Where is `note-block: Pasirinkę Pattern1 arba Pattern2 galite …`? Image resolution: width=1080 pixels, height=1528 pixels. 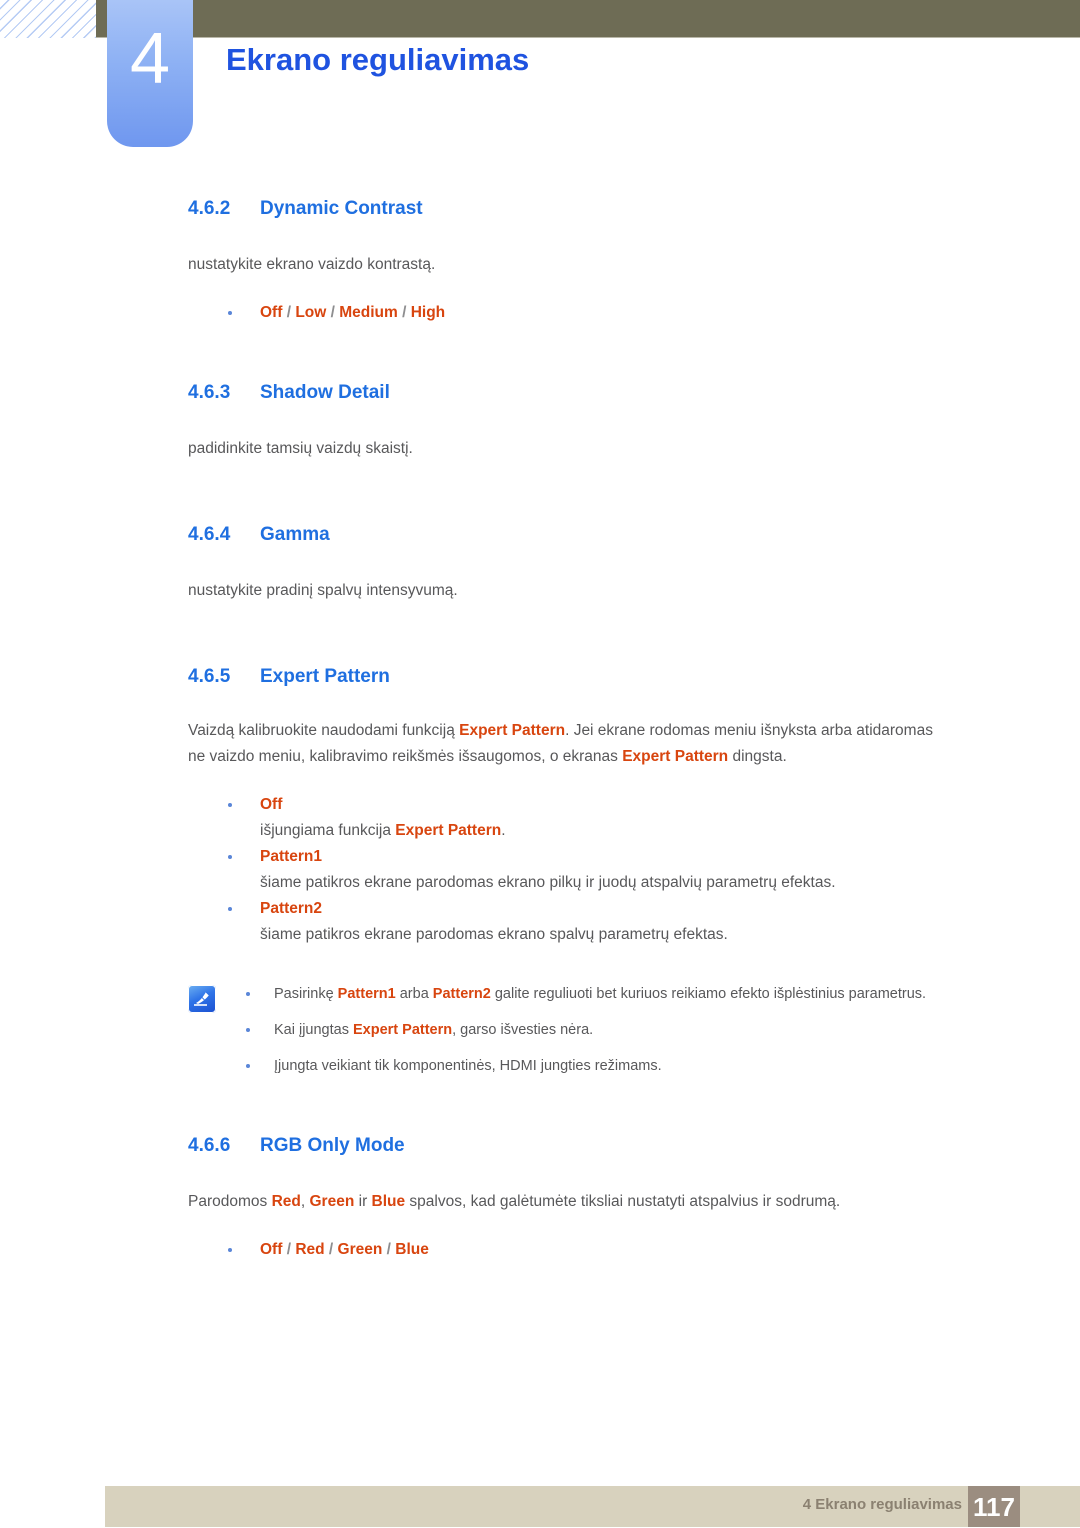
note-block: Pasirinkę Pattern1 arba Pattern2 galite … is located at coordinates (568, 1030).